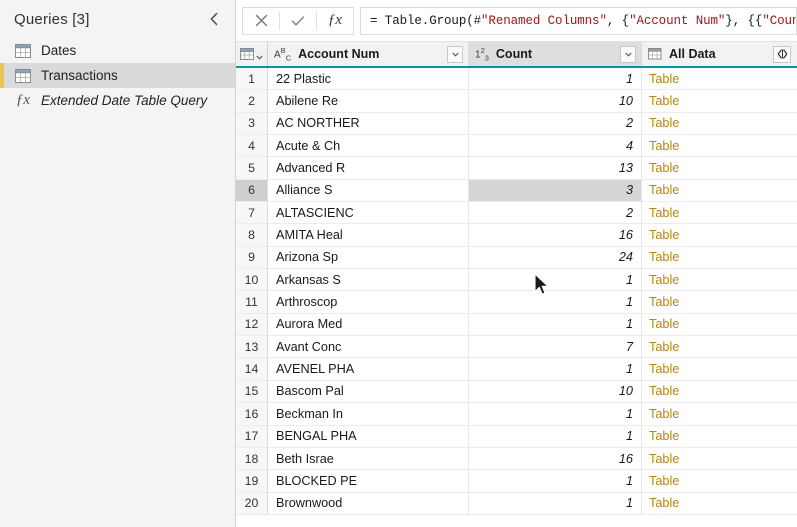 The height and width of the screenshot is (527, 797). What do you see at coordinates (252, 436) in the screenshot?
I see `row-number: 17` at bounding box center [252, 436].